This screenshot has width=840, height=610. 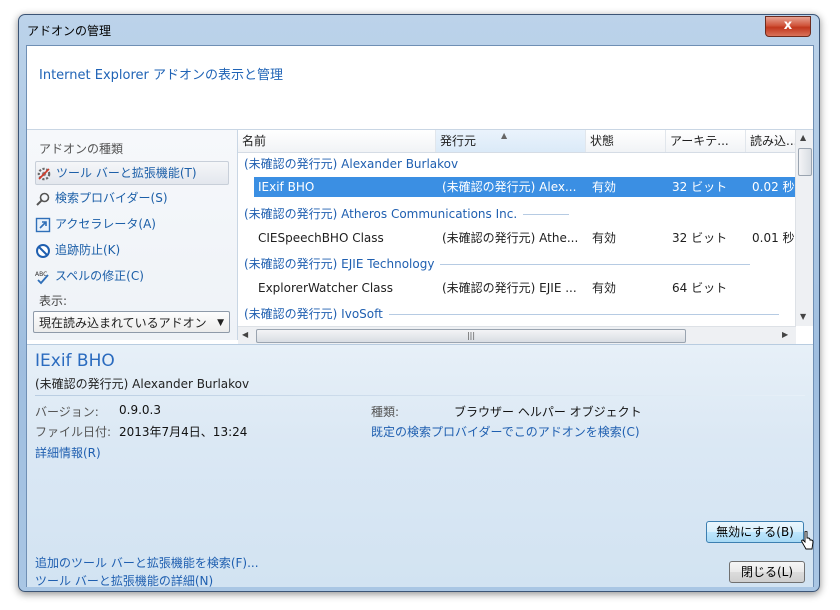 I want to click on mouse-cursor-icon, so click(x=807, y=540).